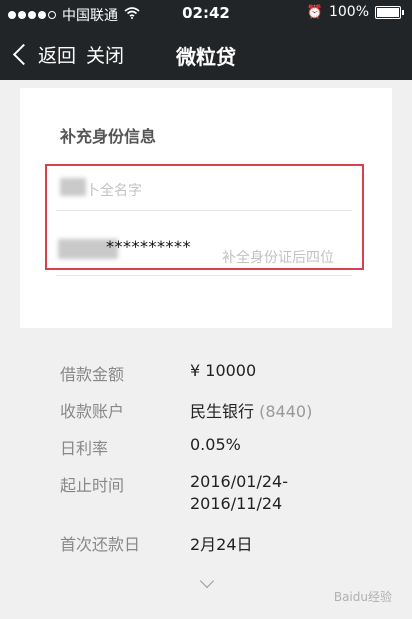  I want to click on row-label-period: 起止时间, so click(92, 485).